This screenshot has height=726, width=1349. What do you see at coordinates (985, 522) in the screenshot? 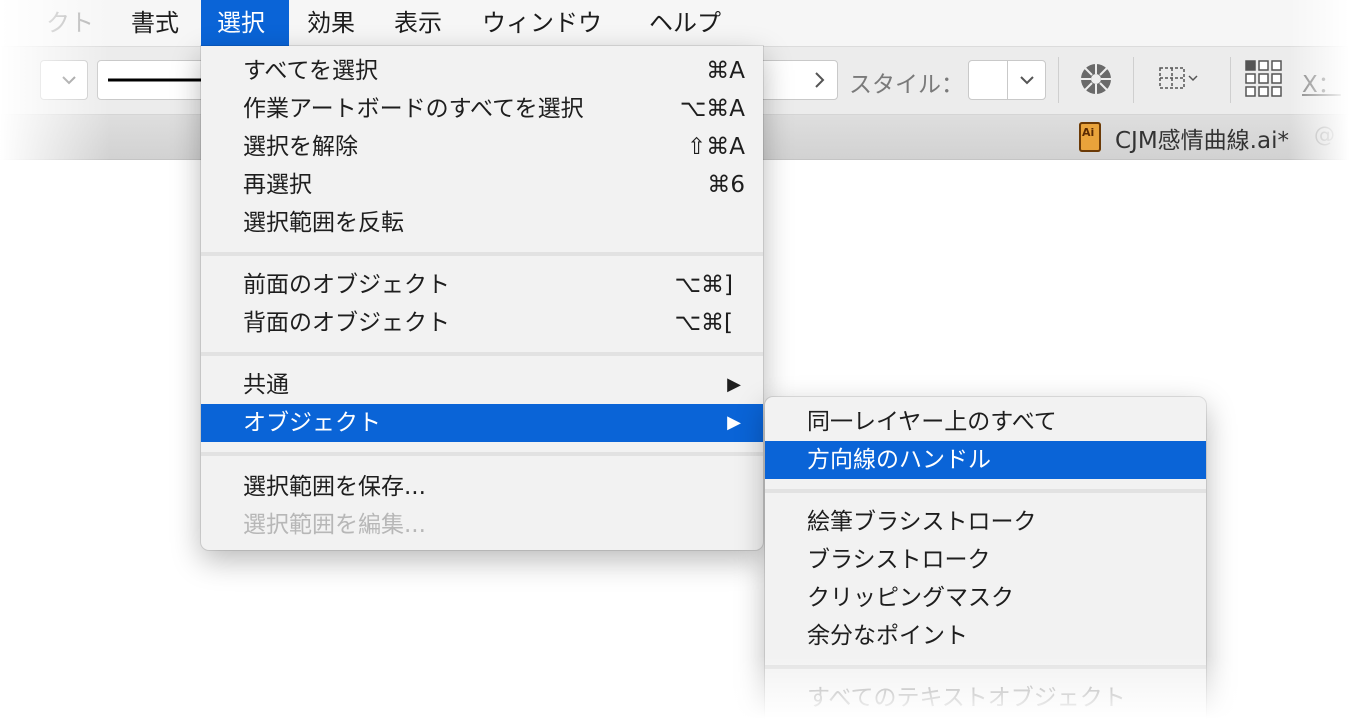
I see `submenu-item-bristle-brush-strokes: 絵筆ブラシストローク` at bounding box center [985, 522].